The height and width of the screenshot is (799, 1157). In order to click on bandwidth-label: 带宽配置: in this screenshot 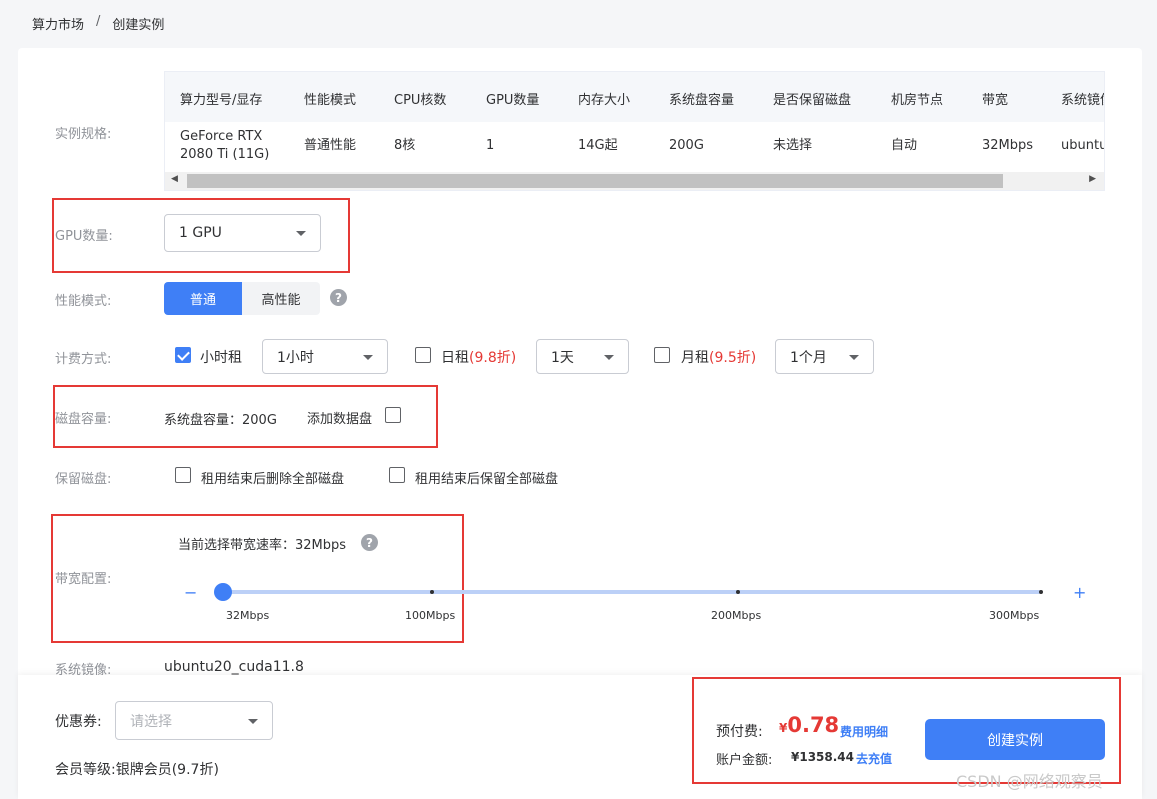, I will do `click(83, 579)`.